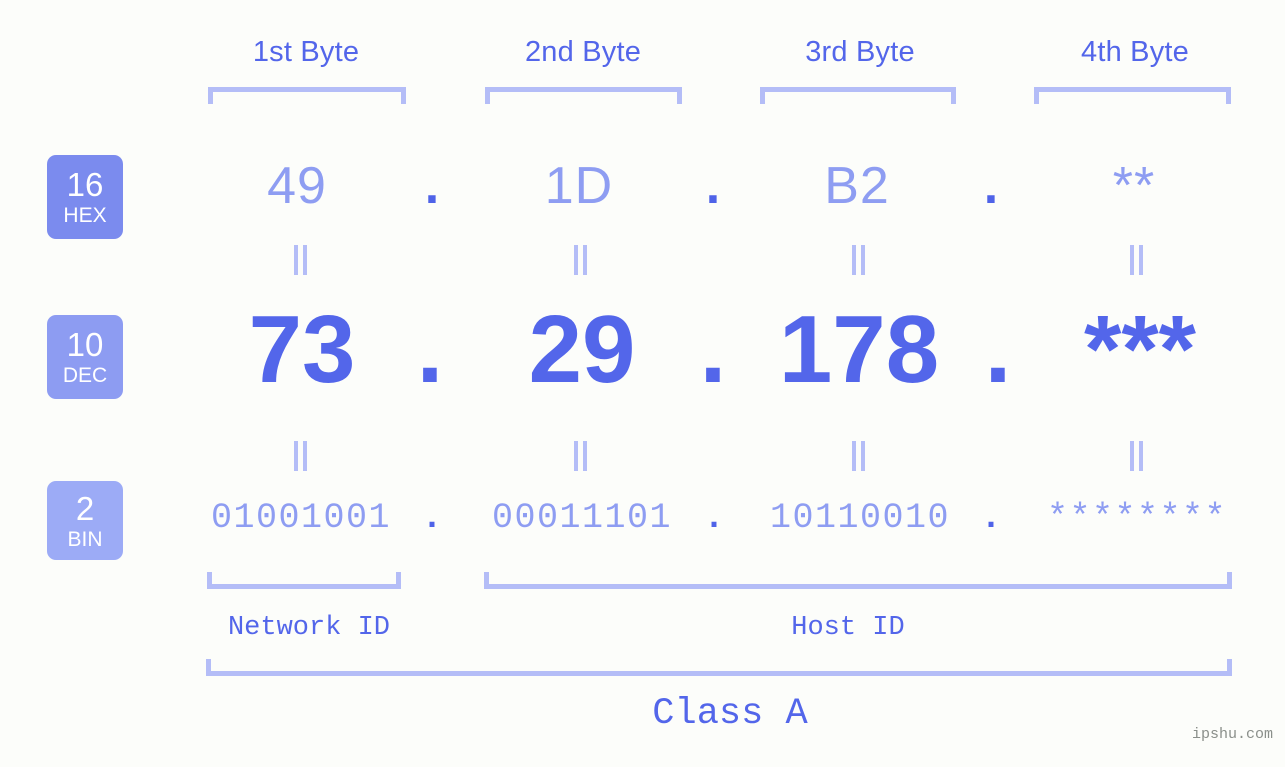  I want to click on dec-byte-1: 73, so click(302, 349).